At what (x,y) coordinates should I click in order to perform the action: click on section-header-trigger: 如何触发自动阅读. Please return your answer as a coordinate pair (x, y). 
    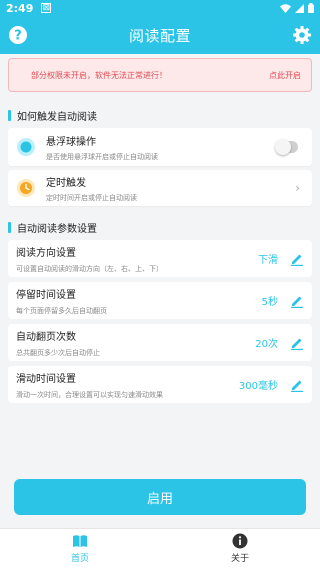
    Looking at the image, I should click on (52, 115).